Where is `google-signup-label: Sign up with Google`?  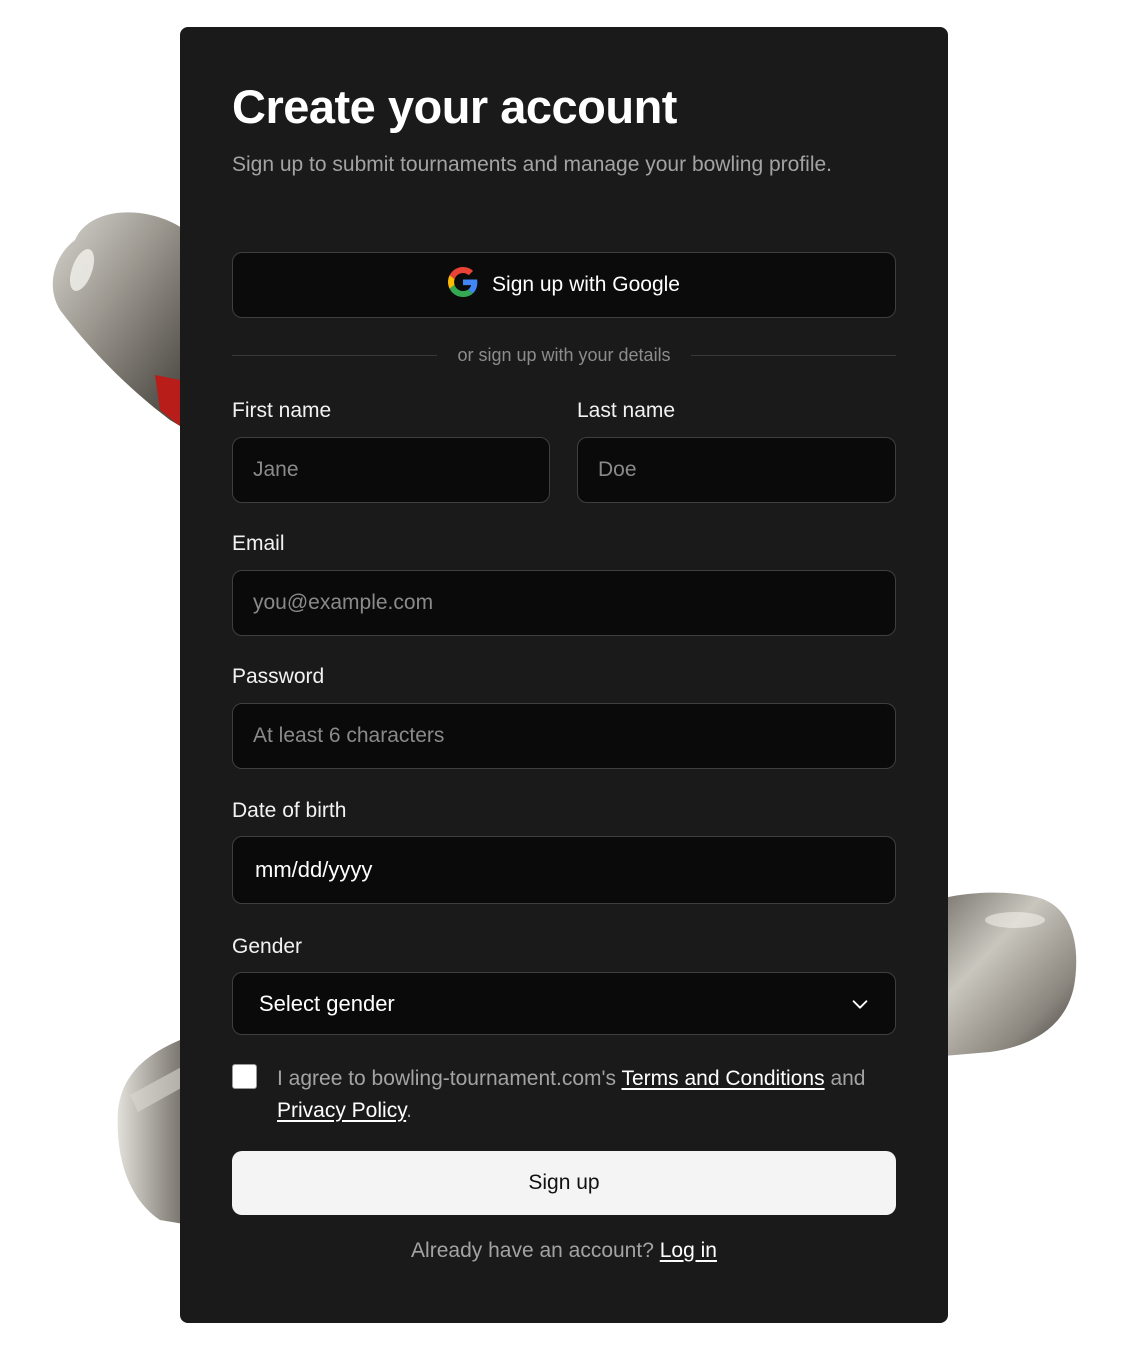 google-signup-label: Sign up with Google is located at coordinates (586, 284).